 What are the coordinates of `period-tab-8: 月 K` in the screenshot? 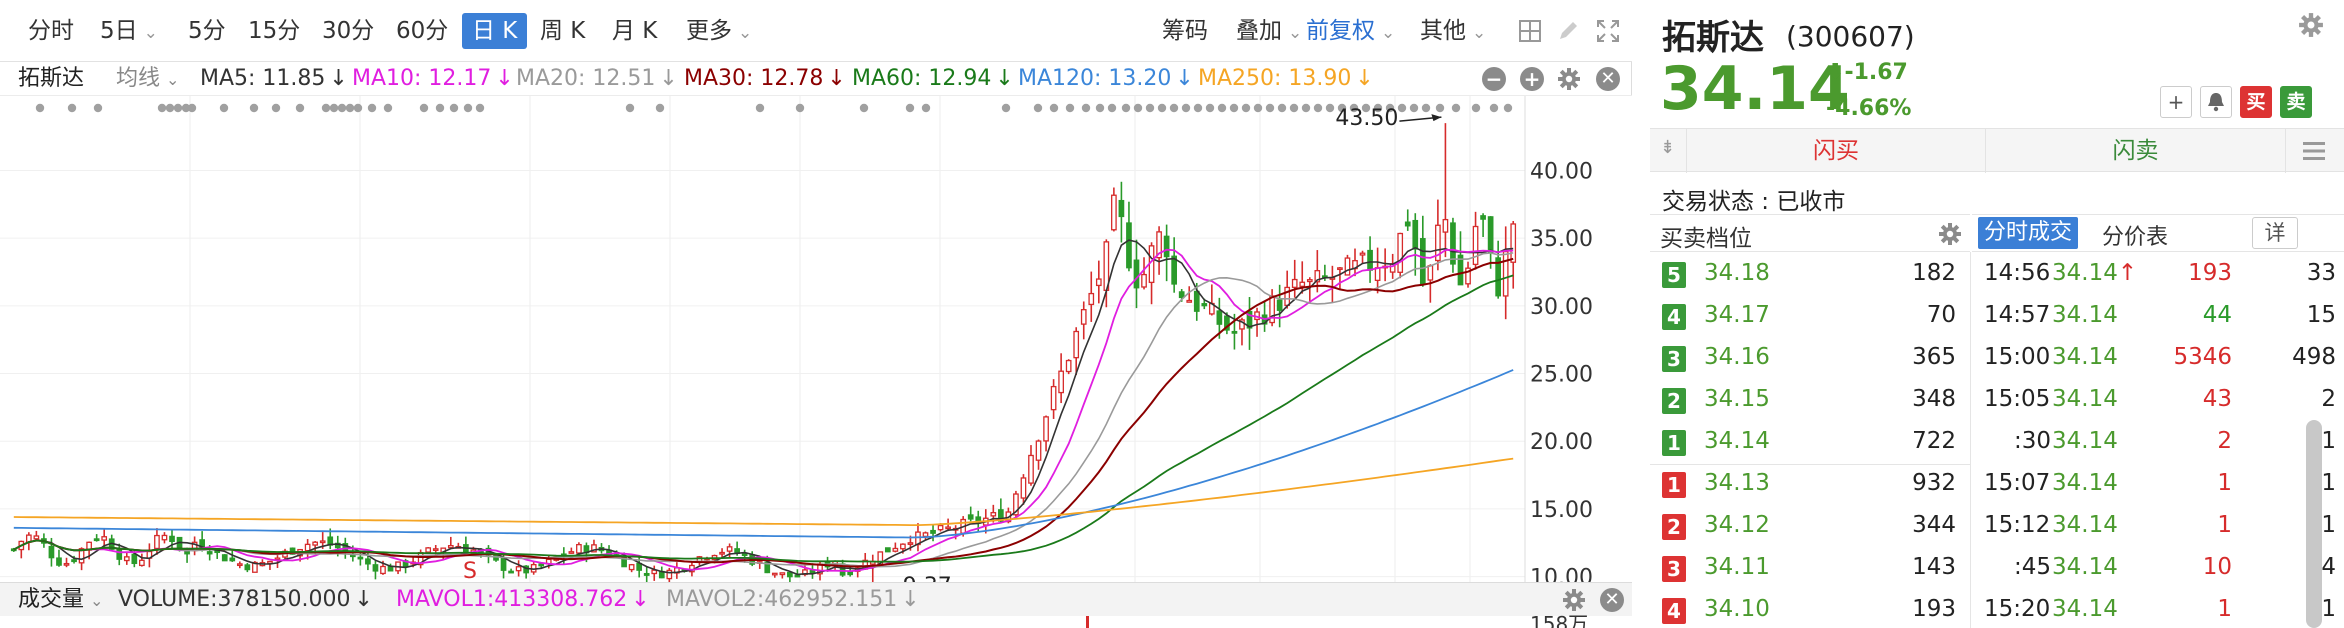 It's located at (634, 31).